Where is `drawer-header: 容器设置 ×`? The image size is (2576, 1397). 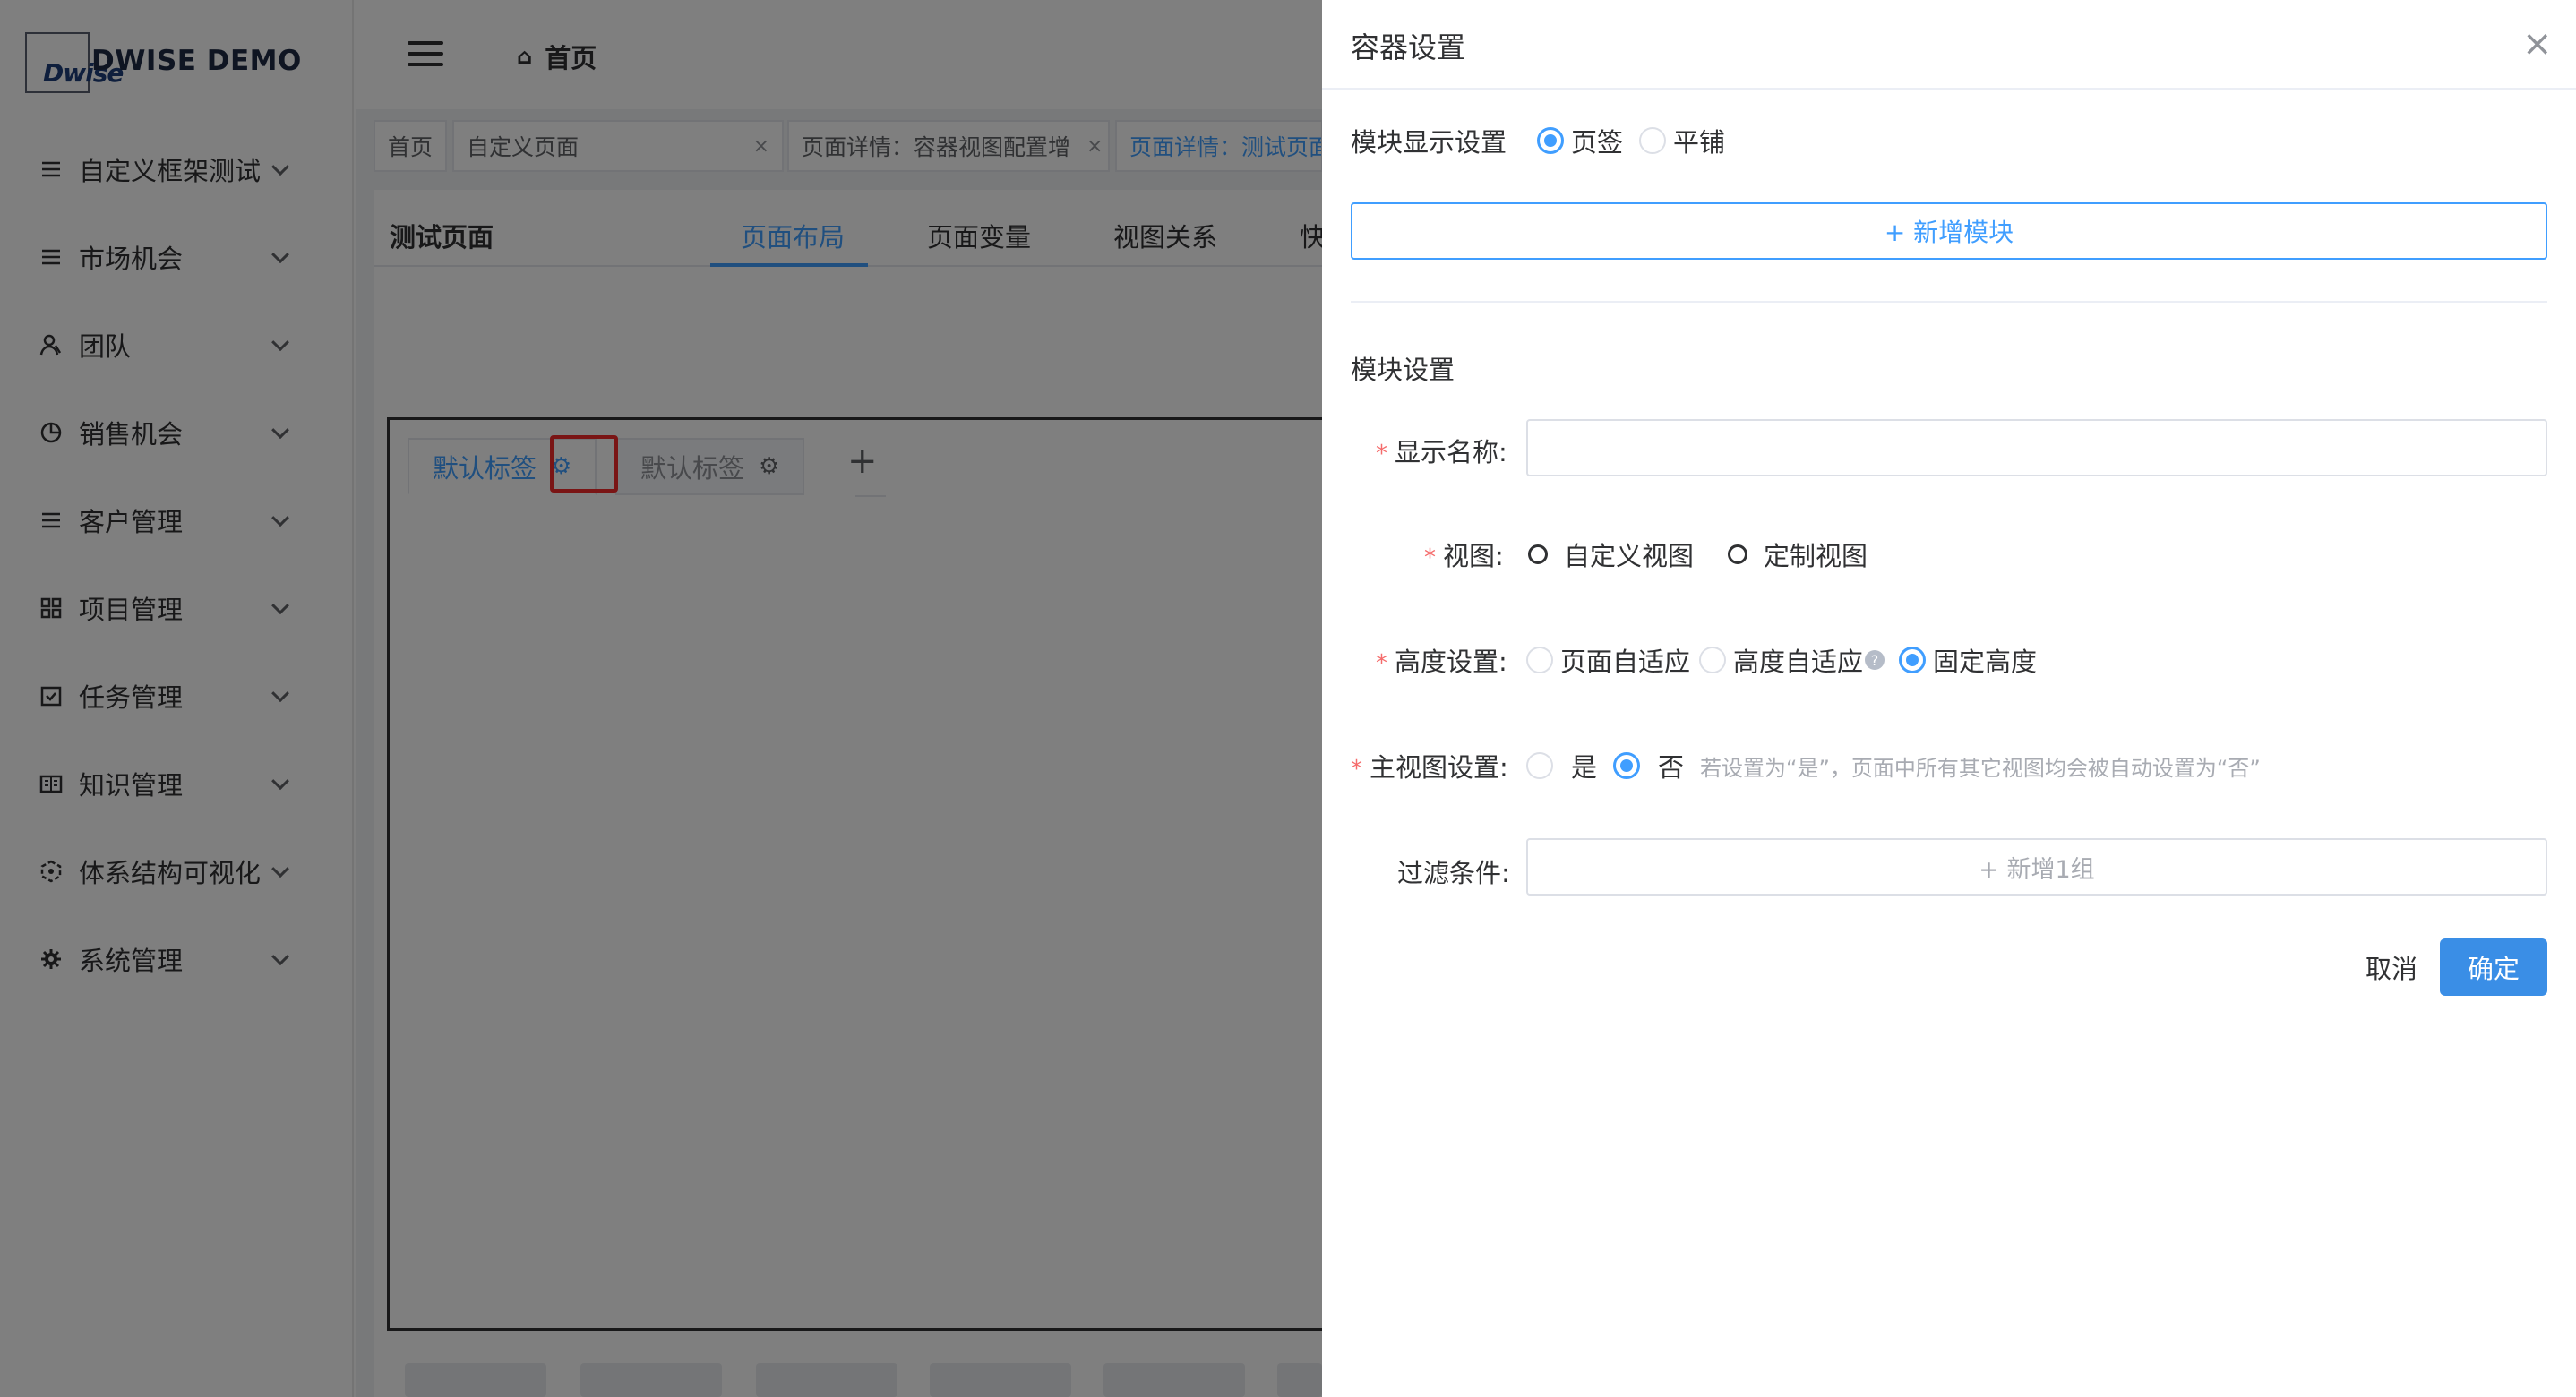
drawer-header: 容器设置 × is located at coordinates (1949, 45).